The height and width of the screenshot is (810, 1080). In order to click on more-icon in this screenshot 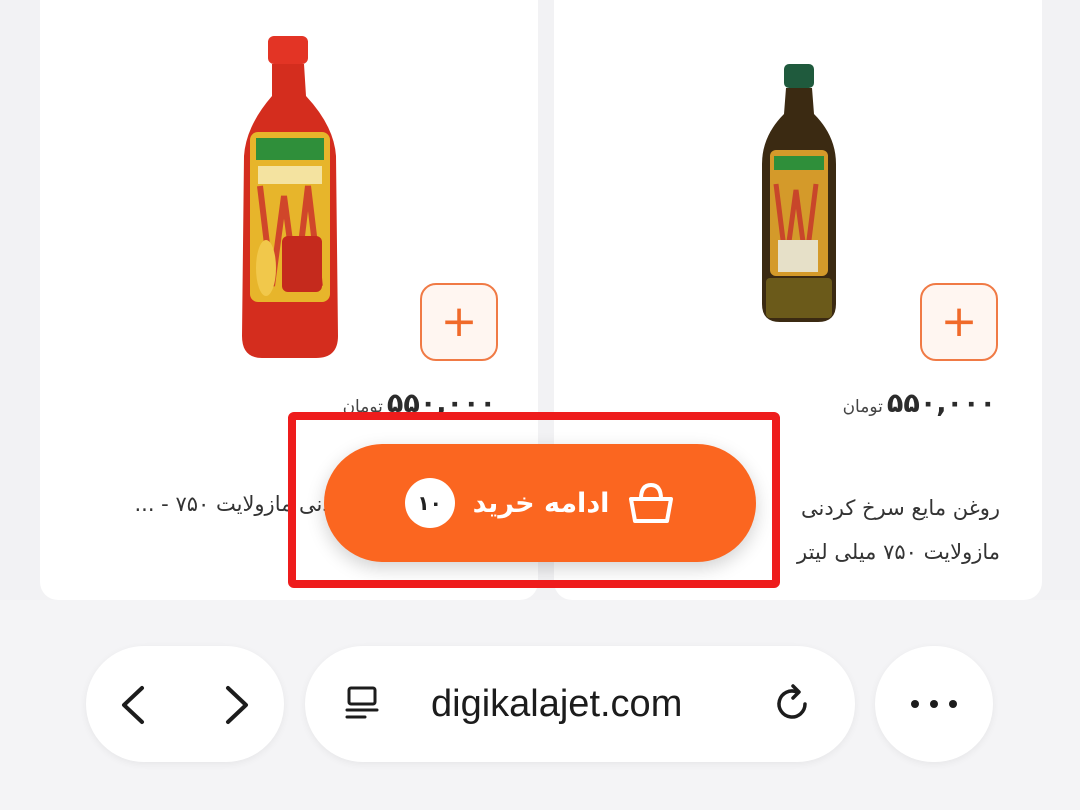, I will do `click(934, 704)`.